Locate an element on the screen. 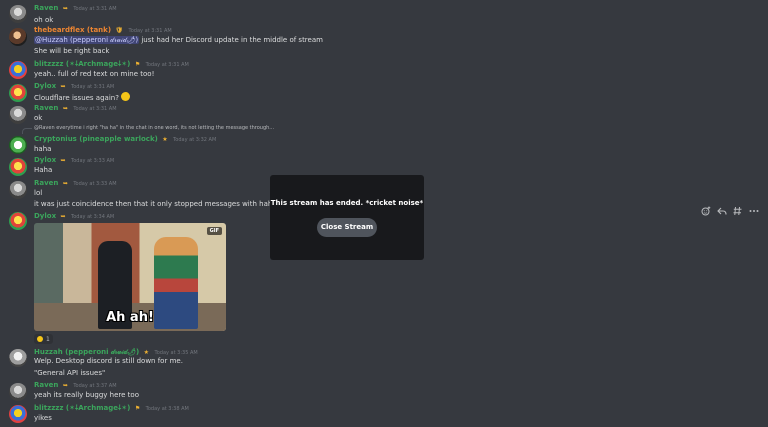 This screenshot has height=427, width=768. message: Raven ➥ Today at 3:31 AM ok is located at coordinates (350, 114).